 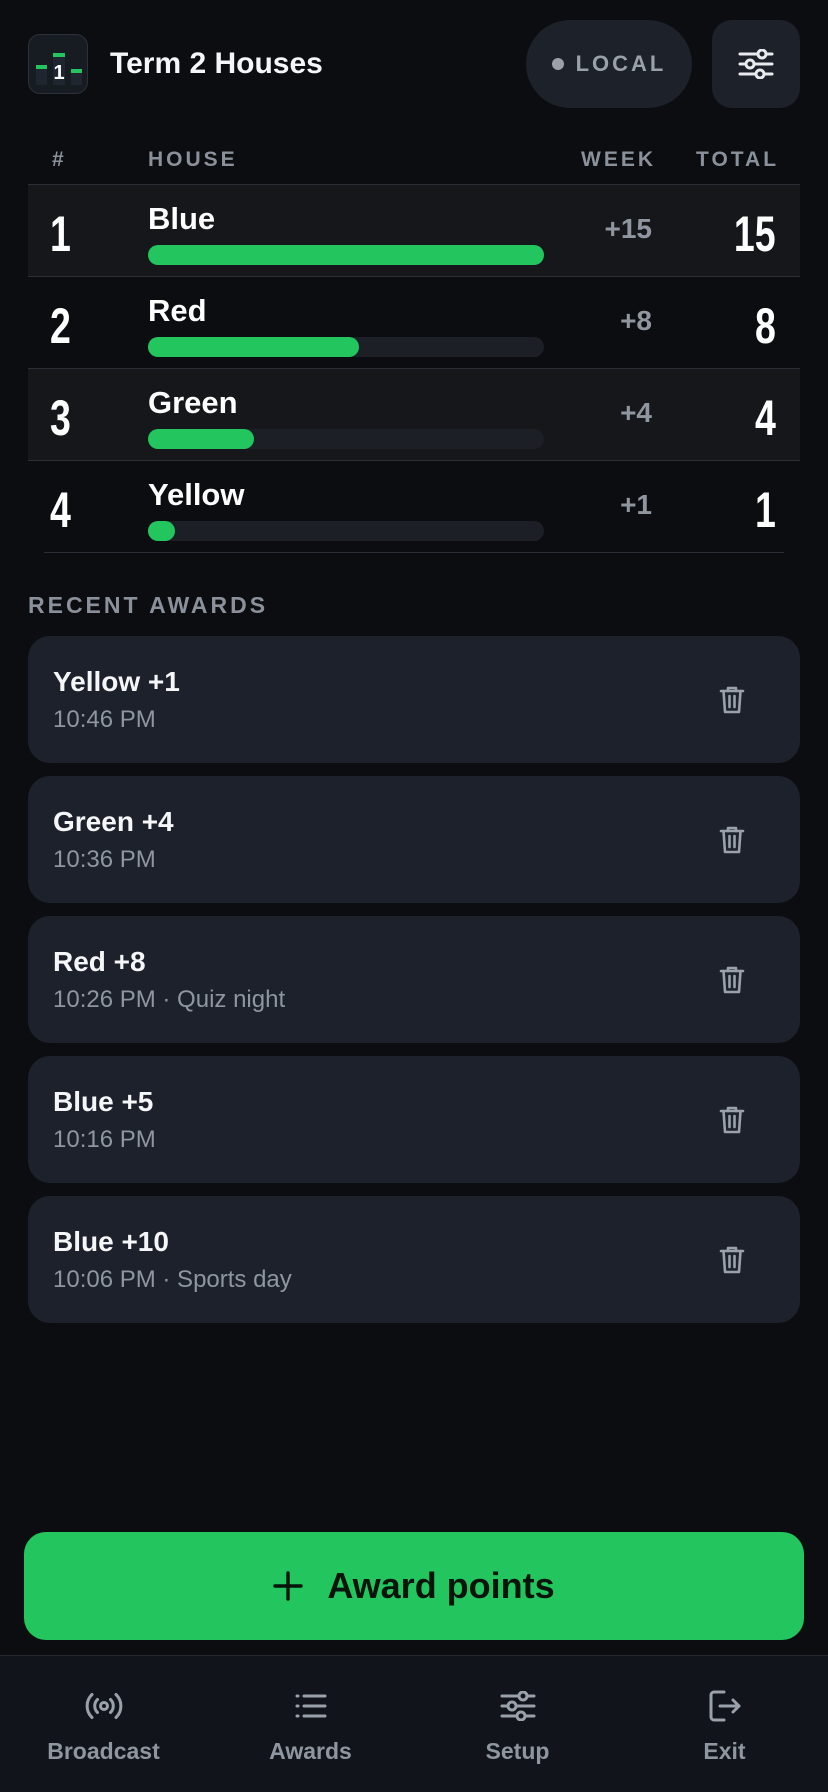 What do you see at coordinates (196, 494) in the screenshot?
I see `house-name: Yellow` at bounding box center [196, 494].